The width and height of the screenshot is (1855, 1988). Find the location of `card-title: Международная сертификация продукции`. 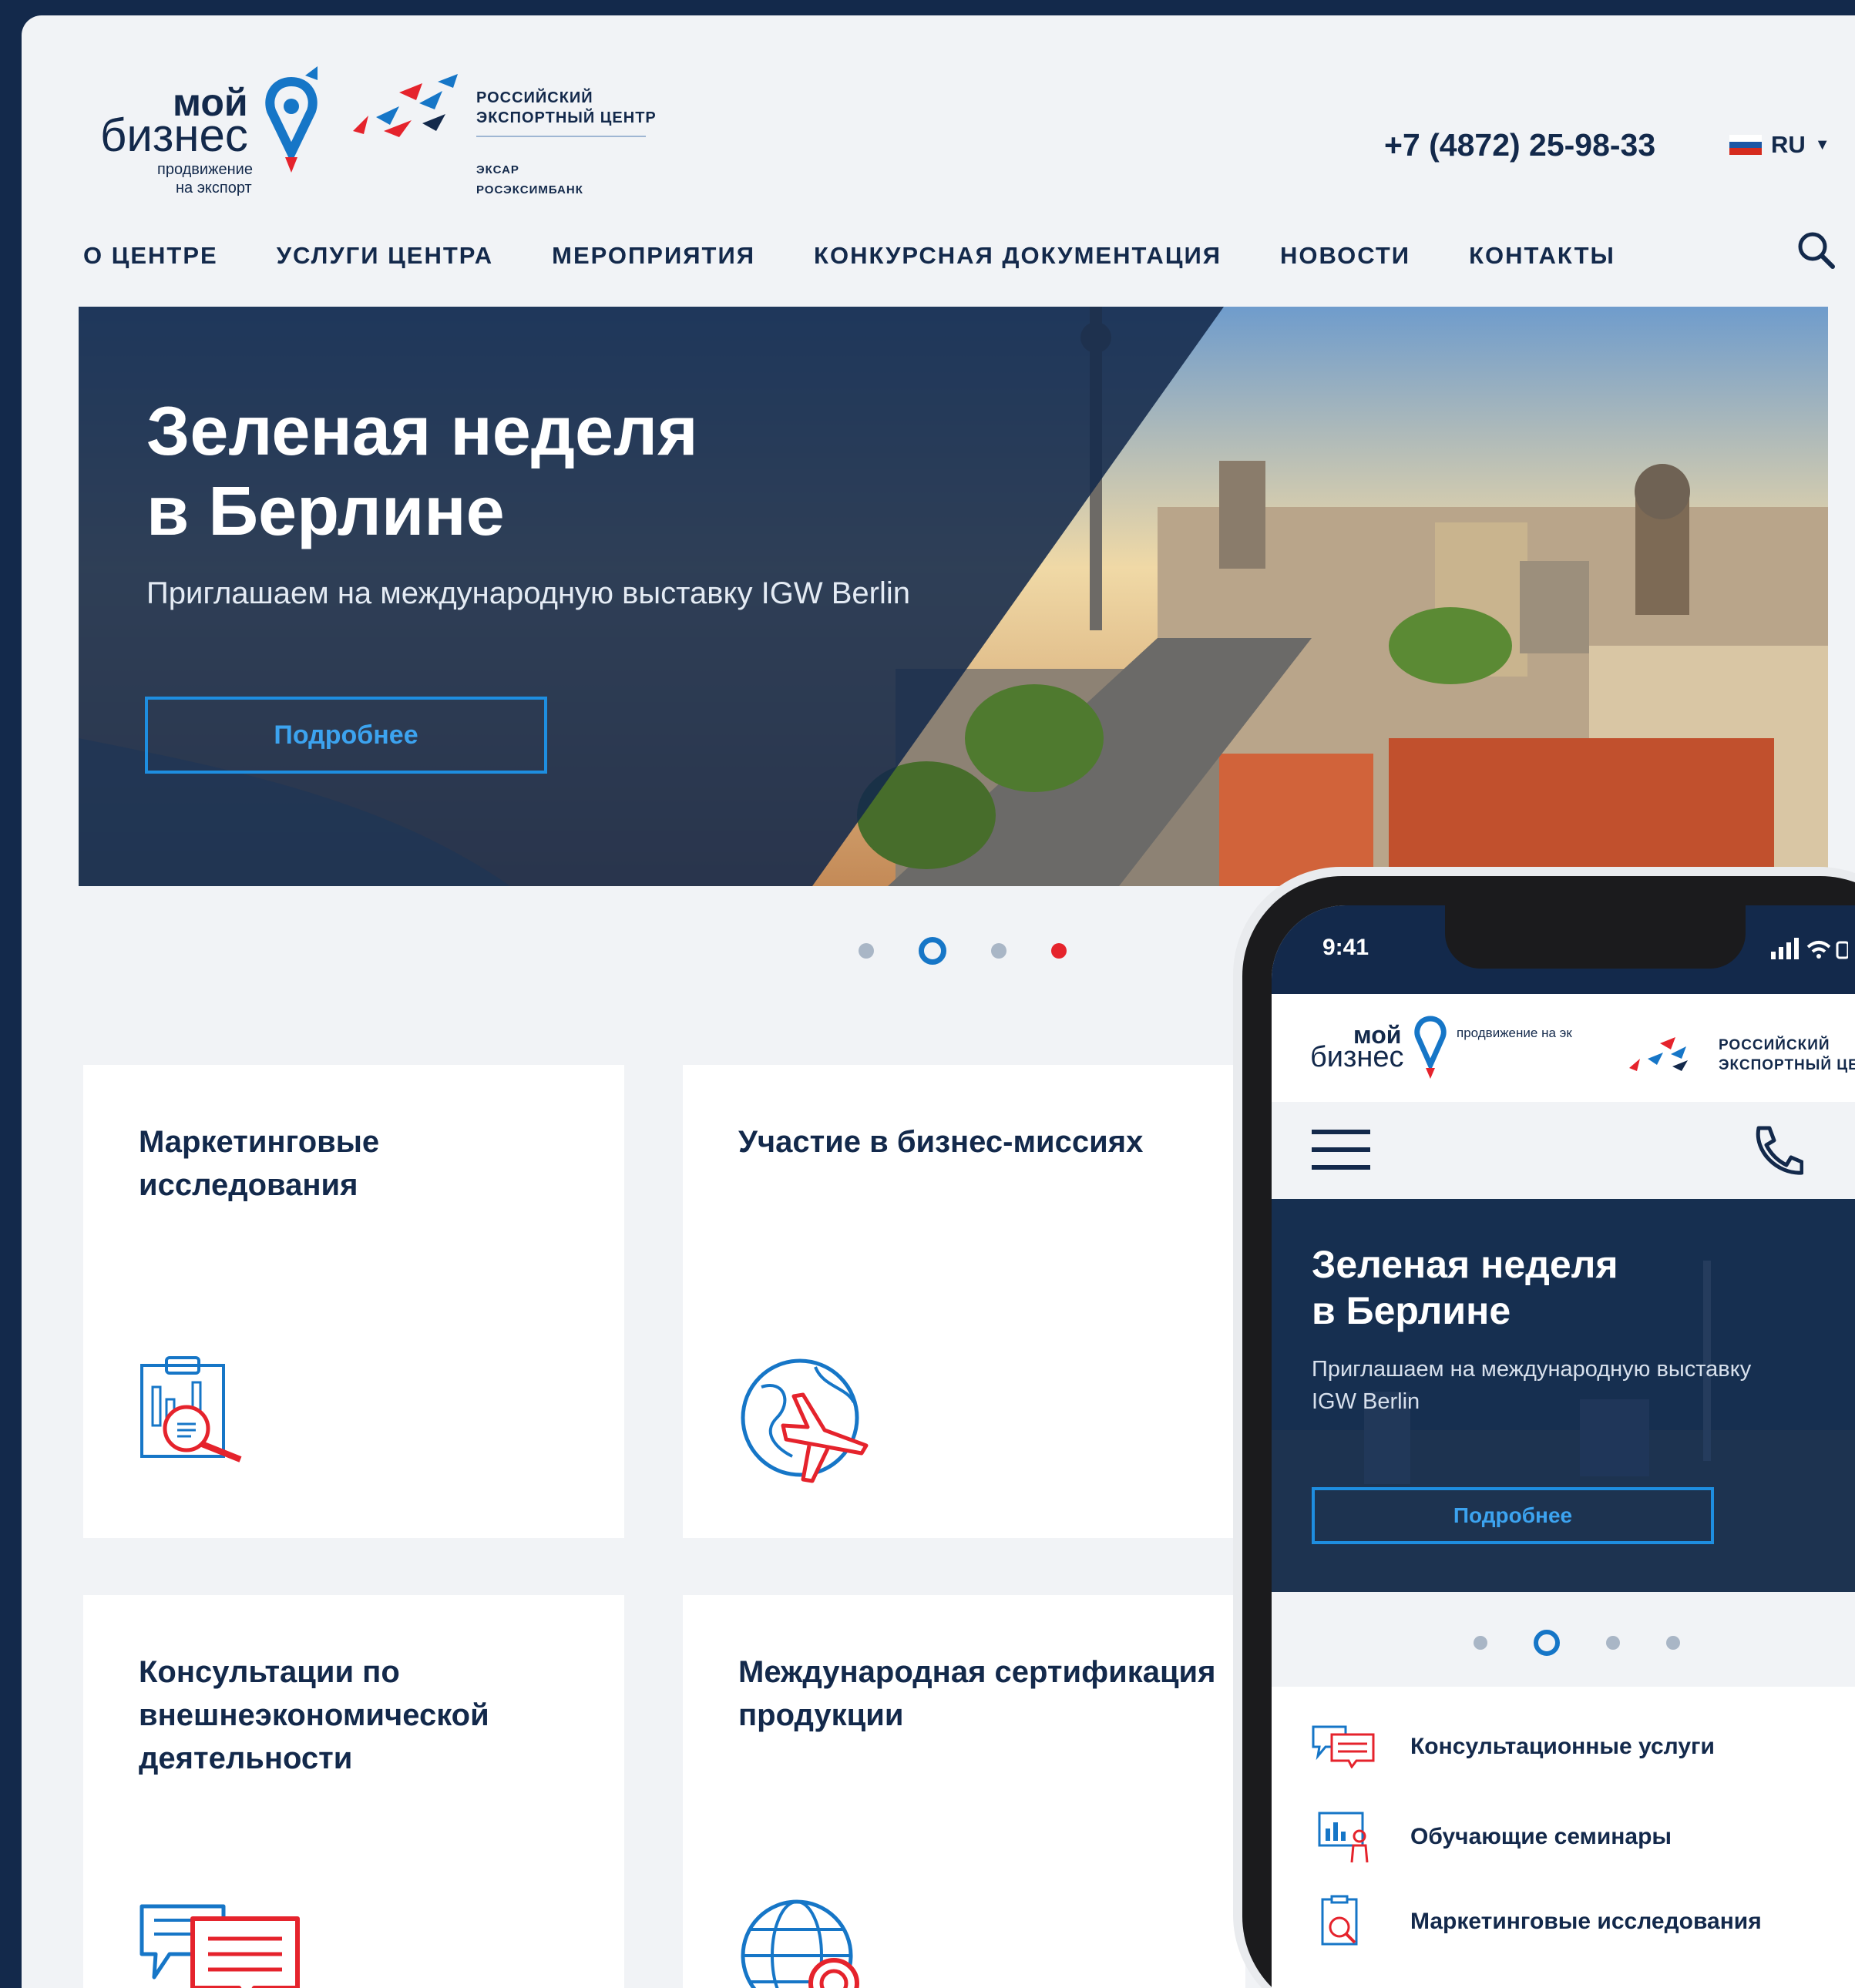

card-title: Международная сертификация продукции is located at coordinates (977, 1693).